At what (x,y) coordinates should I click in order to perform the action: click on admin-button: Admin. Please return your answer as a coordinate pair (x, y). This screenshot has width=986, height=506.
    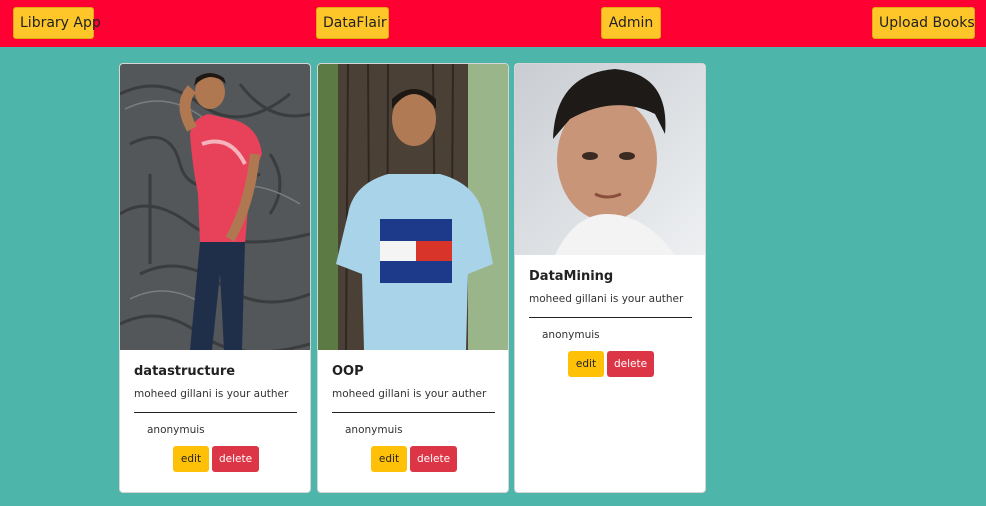
    Looking at the image, I should click on (631, 23).